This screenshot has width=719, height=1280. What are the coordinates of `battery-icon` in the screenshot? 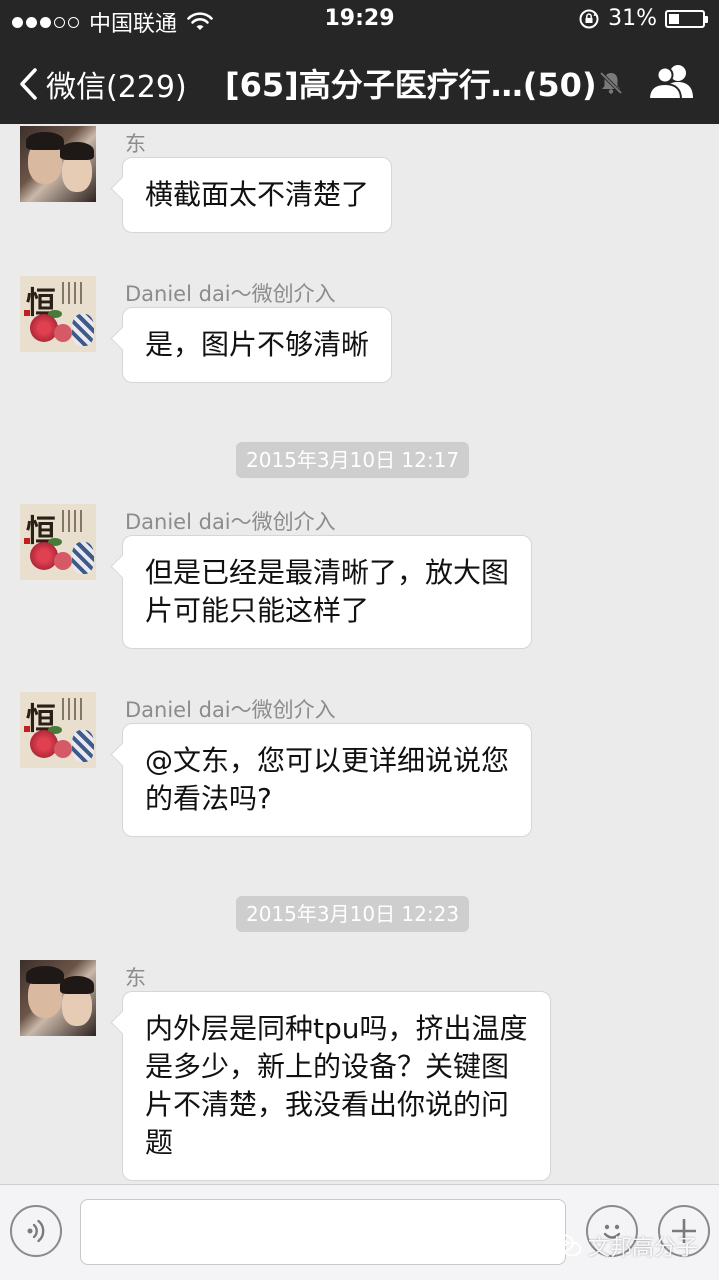 It's located at (686, 18).